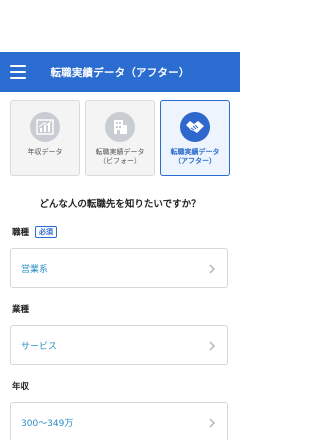  Describe the element at coordinates (18, 72) in the screenshot. I see `hamburger-menu-icon` at that location.